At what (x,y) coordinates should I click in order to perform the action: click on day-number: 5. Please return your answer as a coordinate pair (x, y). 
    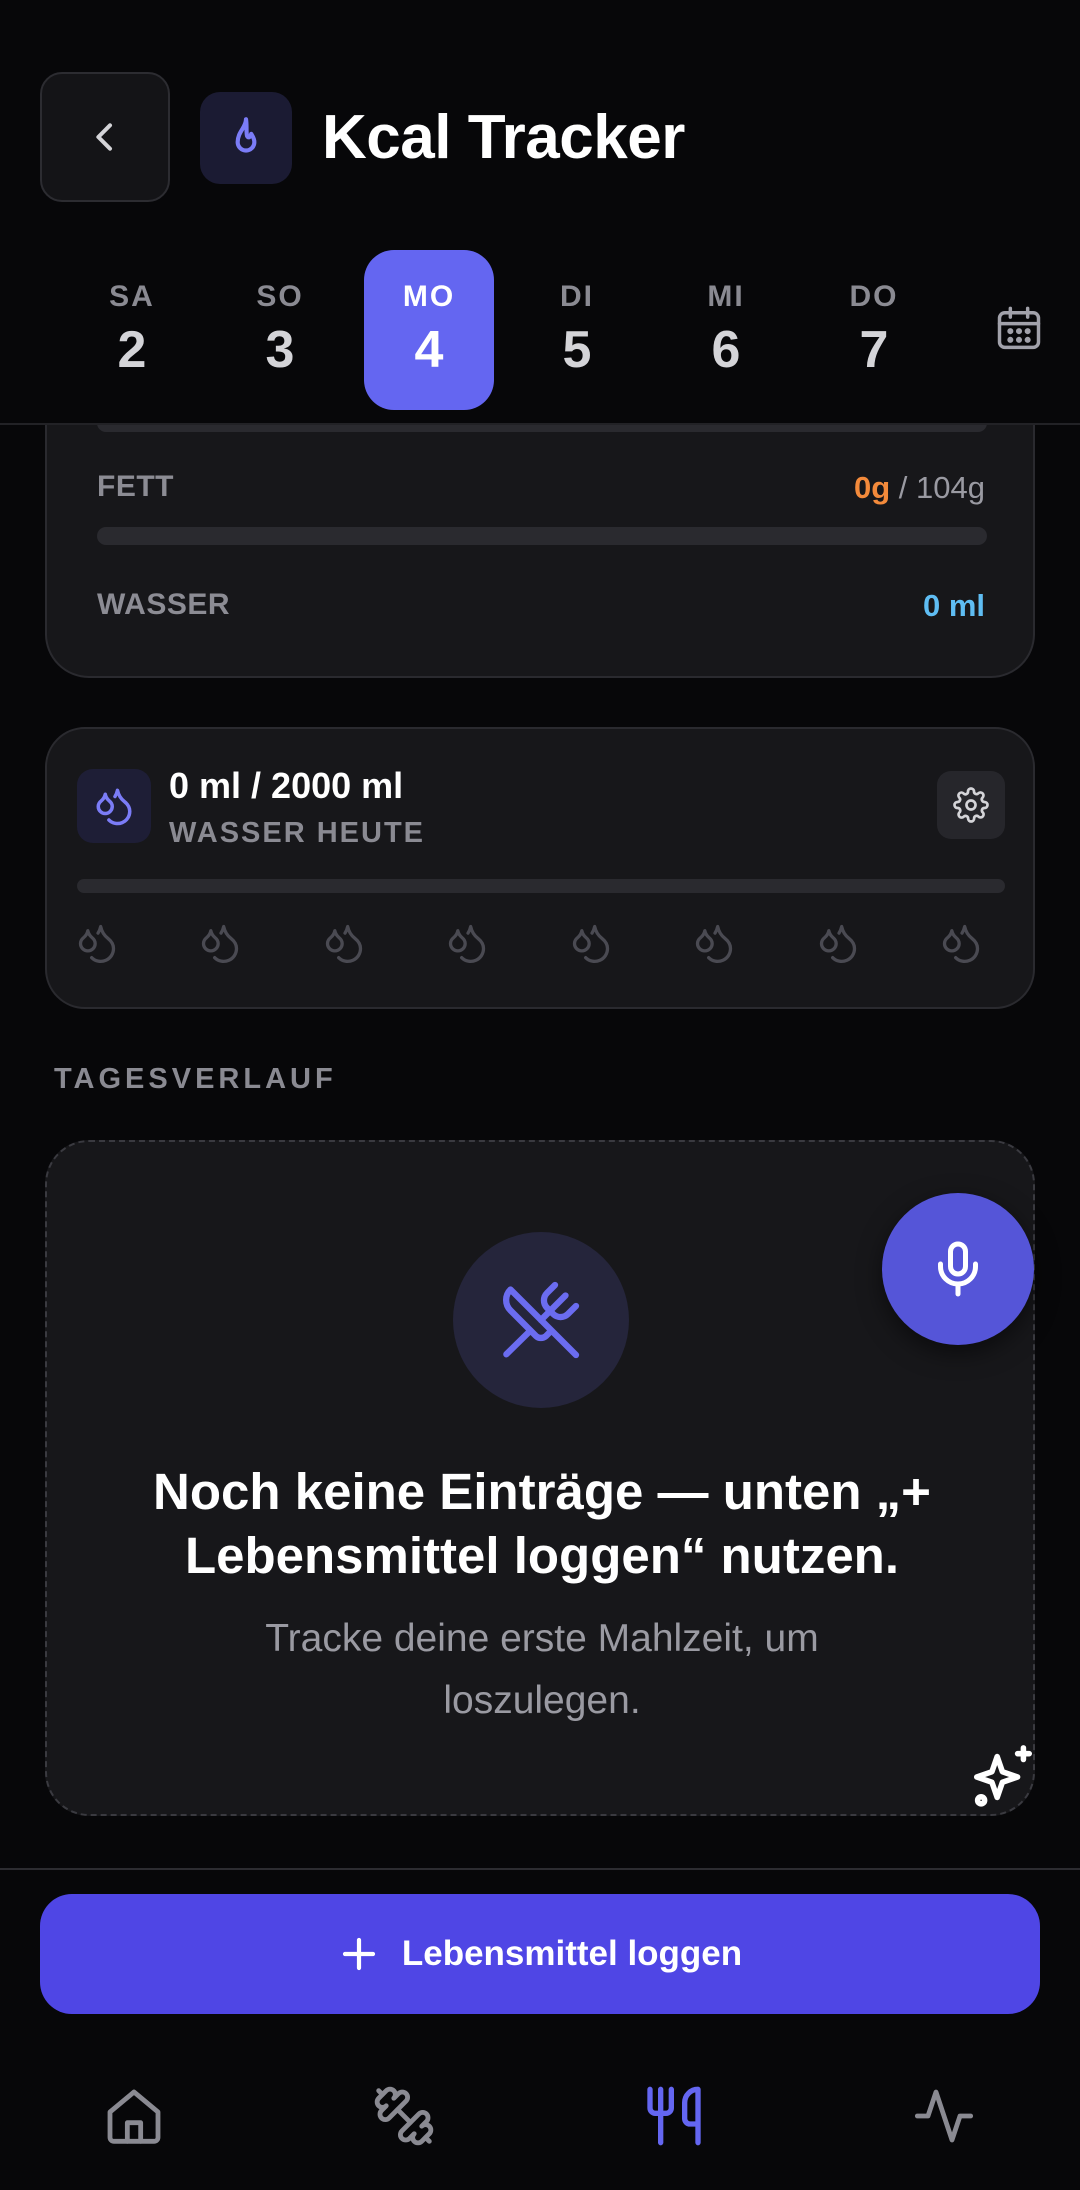
    Looking at the image, I should click on (577, 350).